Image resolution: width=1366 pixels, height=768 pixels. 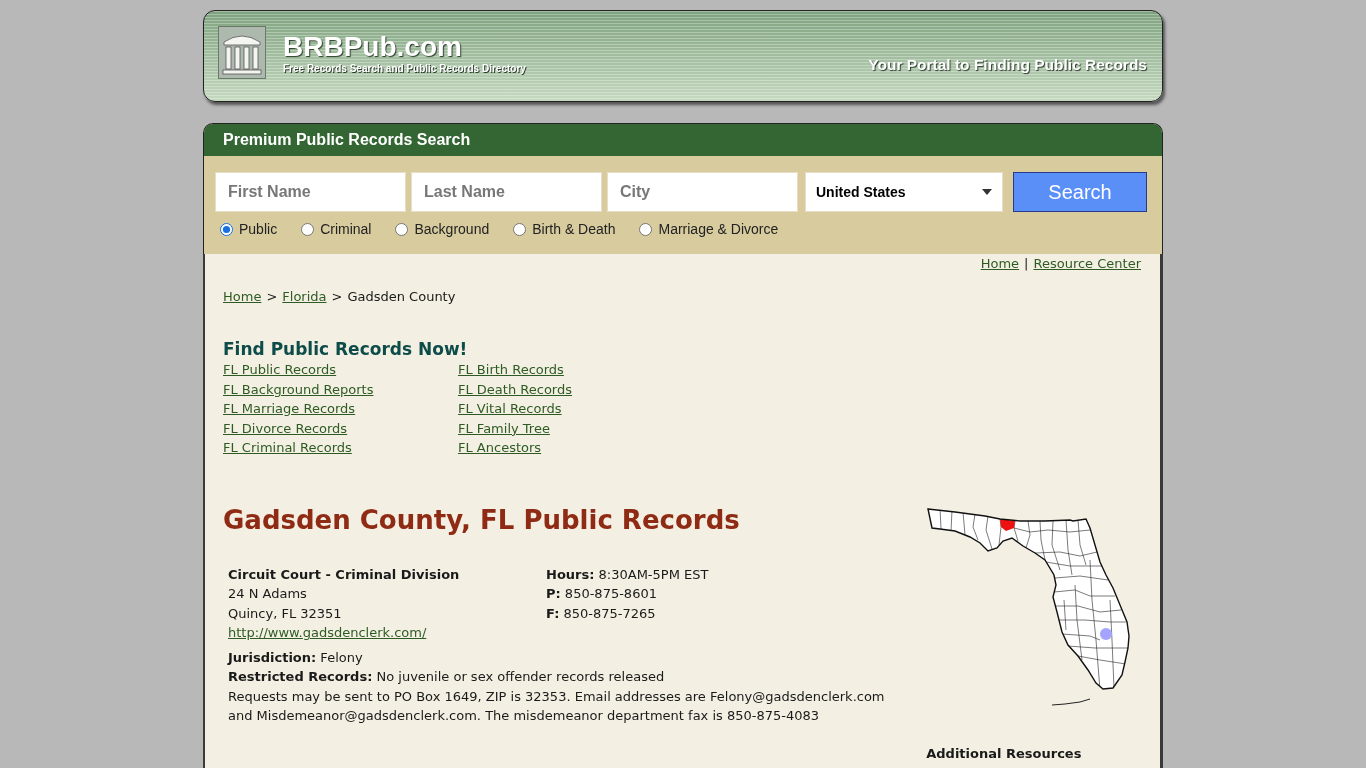 What do you see at coordinates (404, 69) in the screenshot?
I see `site-tagline: Free Records Search and Public Records Directory` at bounding box center [404, 69].